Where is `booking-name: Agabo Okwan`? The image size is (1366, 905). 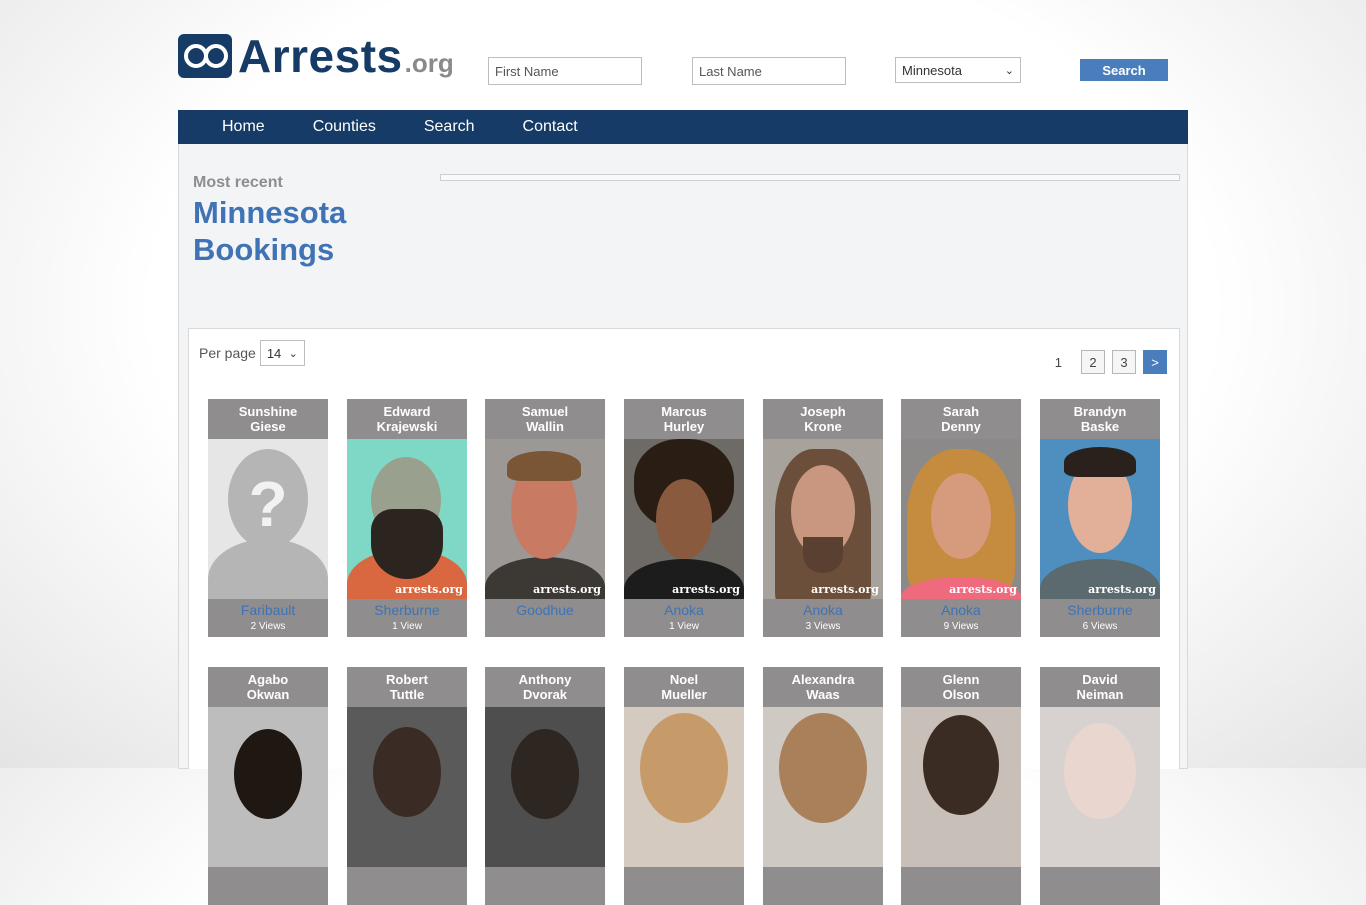 booking-name: Agabo Okwan is located at coordinates (268, 687).